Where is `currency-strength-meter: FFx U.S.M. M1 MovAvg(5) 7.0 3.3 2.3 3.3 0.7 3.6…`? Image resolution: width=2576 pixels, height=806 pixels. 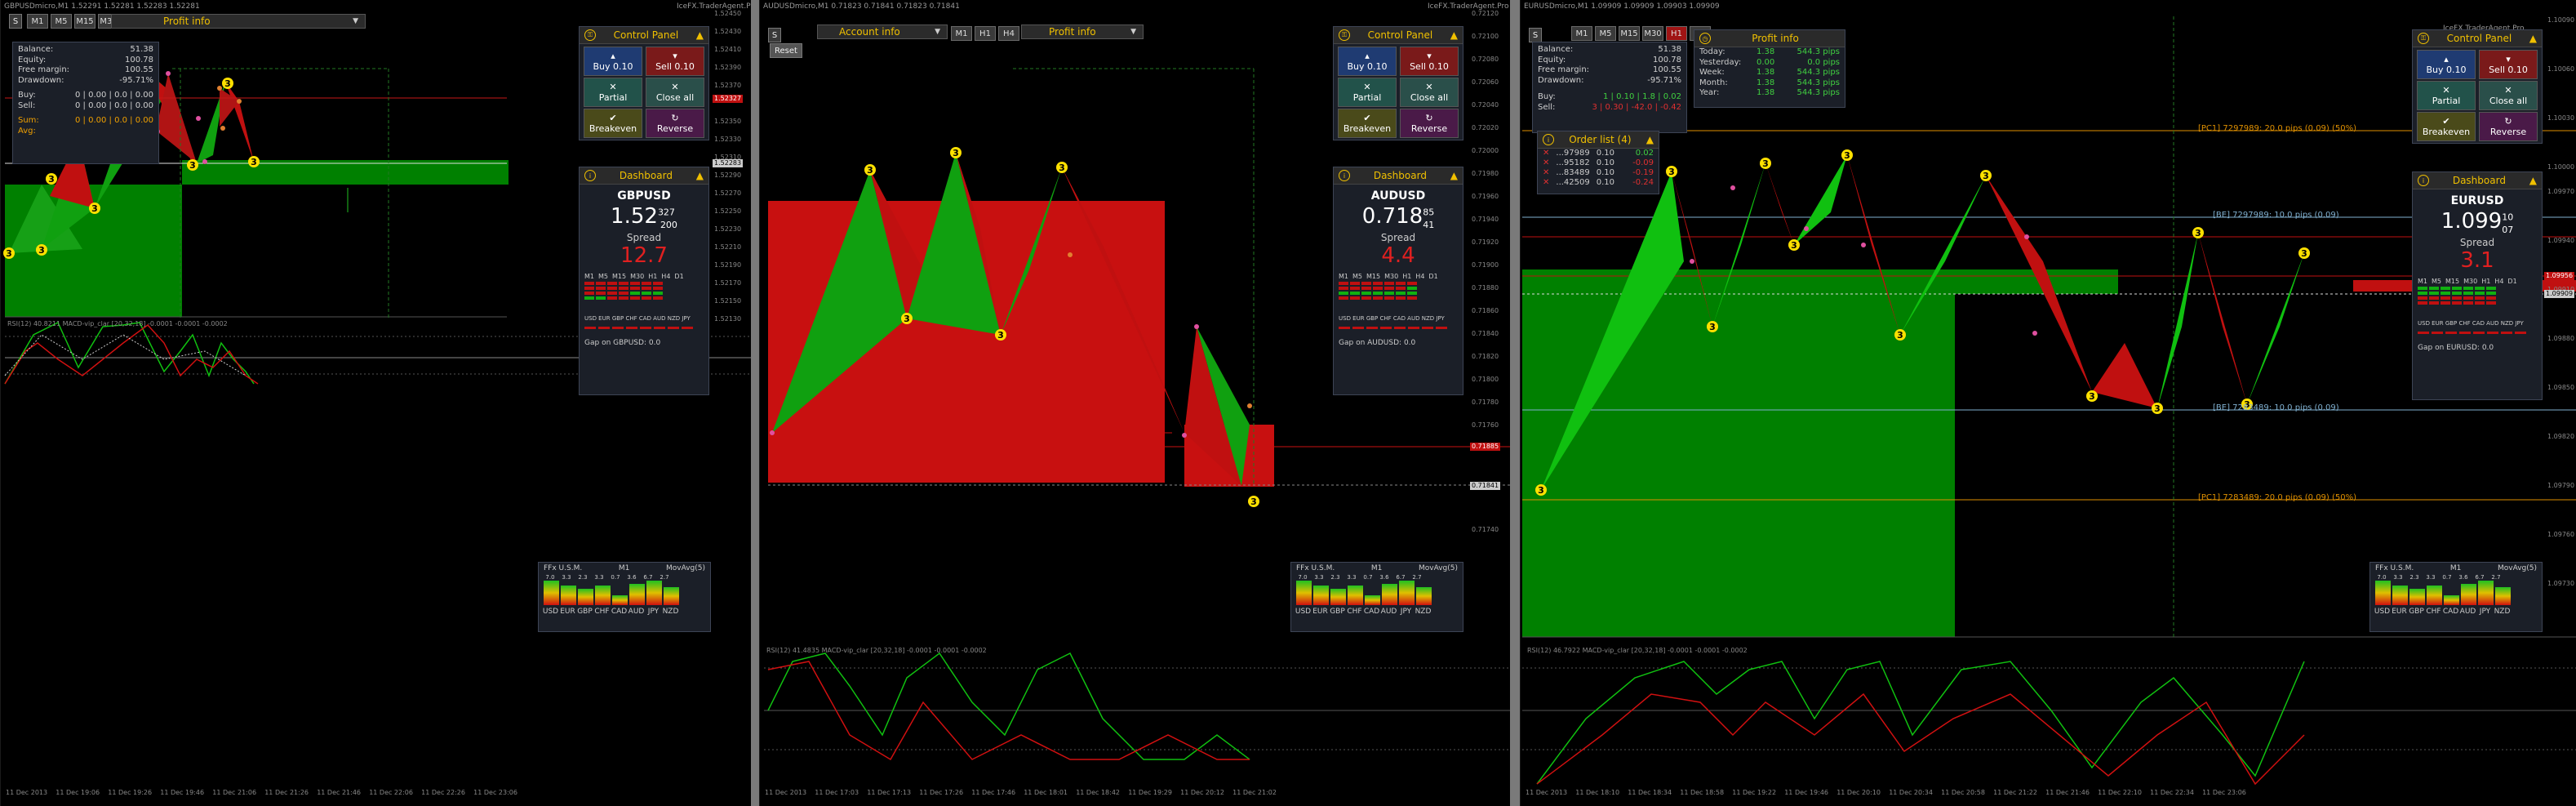 currency-strength-meter: FFx U.S.M. M1 MovAvg(5) 7.0 3.3 2.3 3.3 0.7 3.6… is located at coordinates (1376, 597).